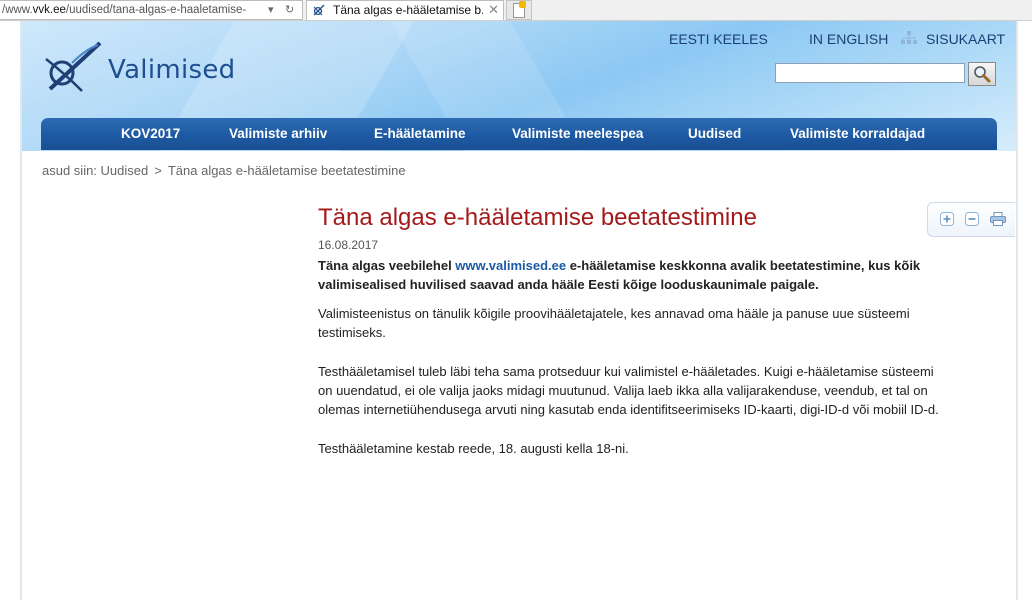 The image size is (1032, 600). What do you see at coordinates (319, 10) in the screenshot?
I see `favicon-icon` at bounding box center [319, 10].